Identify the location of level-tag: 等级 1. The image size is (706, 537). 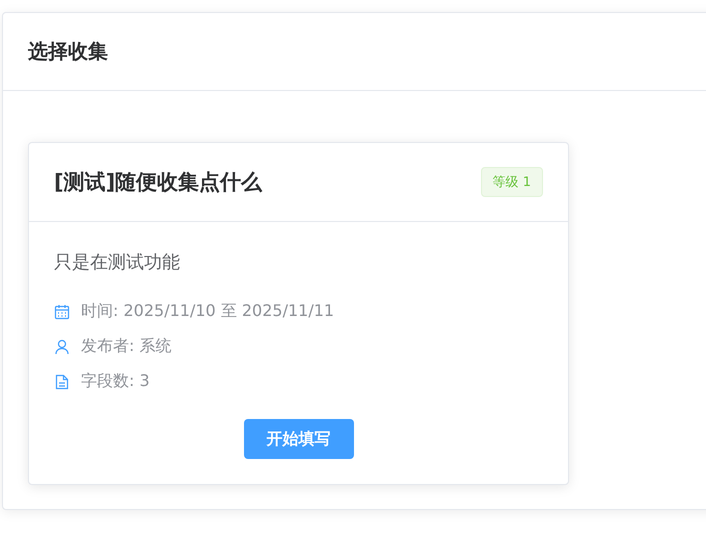
(511, 182).